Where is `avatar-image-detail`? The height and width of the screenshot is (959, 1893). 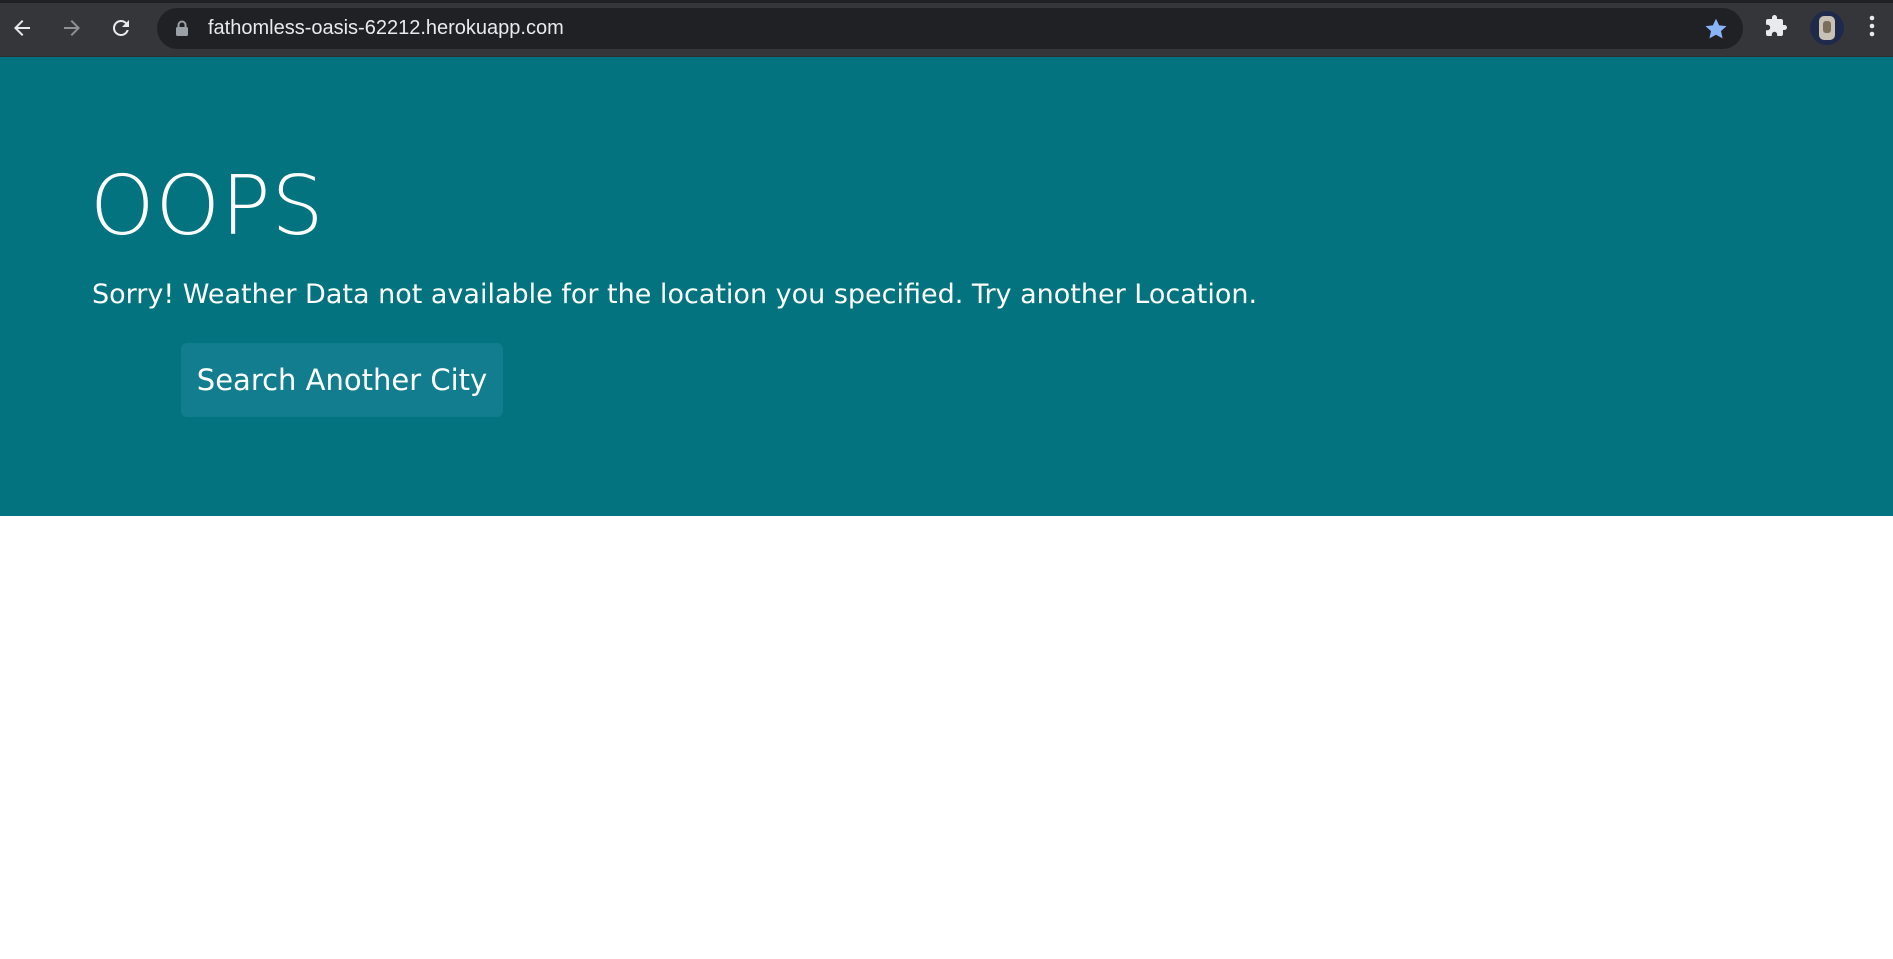 avatar-image-detail is located at coordinates (1827, 27).